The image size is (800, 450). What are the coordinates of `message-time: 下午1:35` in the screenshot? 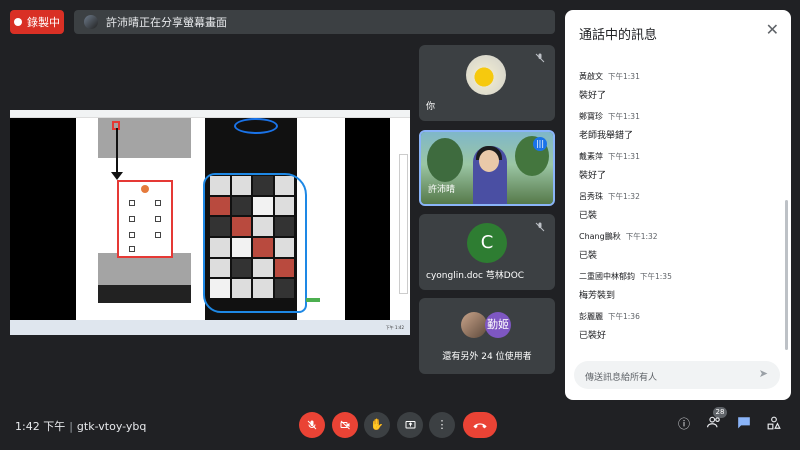 It's located at (656, 276).